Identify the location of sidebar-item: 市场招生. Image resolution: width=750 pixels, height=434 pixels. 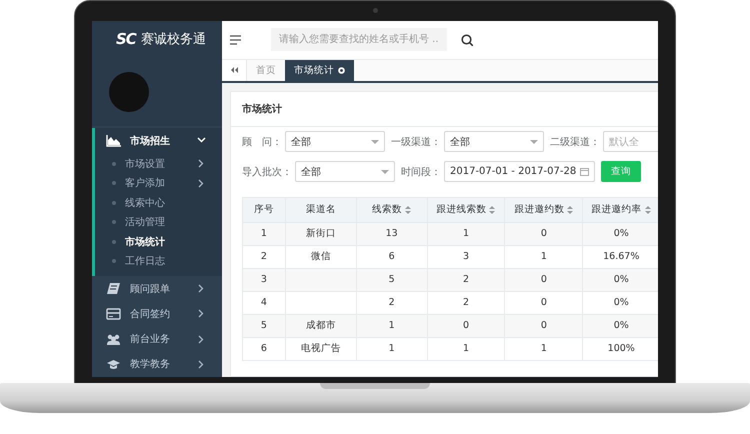
(158, 141).